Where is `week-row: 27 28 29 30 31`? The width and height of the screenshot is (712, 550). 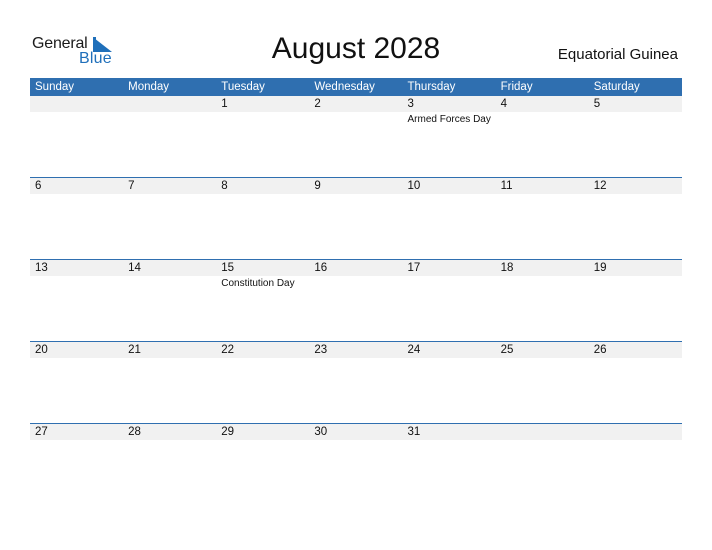 week-row: 27 28 29 30 31 is located at coordinates (356, 464).